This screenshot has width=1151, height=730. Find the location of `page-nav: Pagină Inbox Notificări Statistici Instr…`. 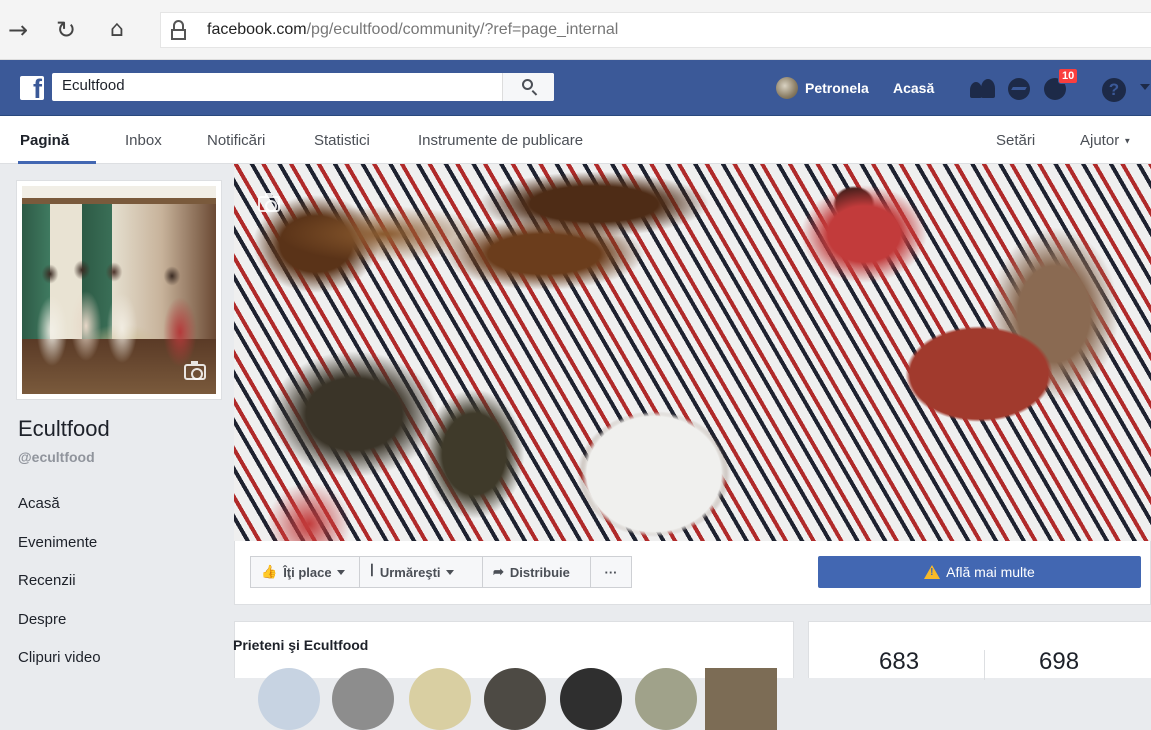

page-nav: Pagină Inbox Notificări Statistici Instr… is located at coordinates (575, 140).